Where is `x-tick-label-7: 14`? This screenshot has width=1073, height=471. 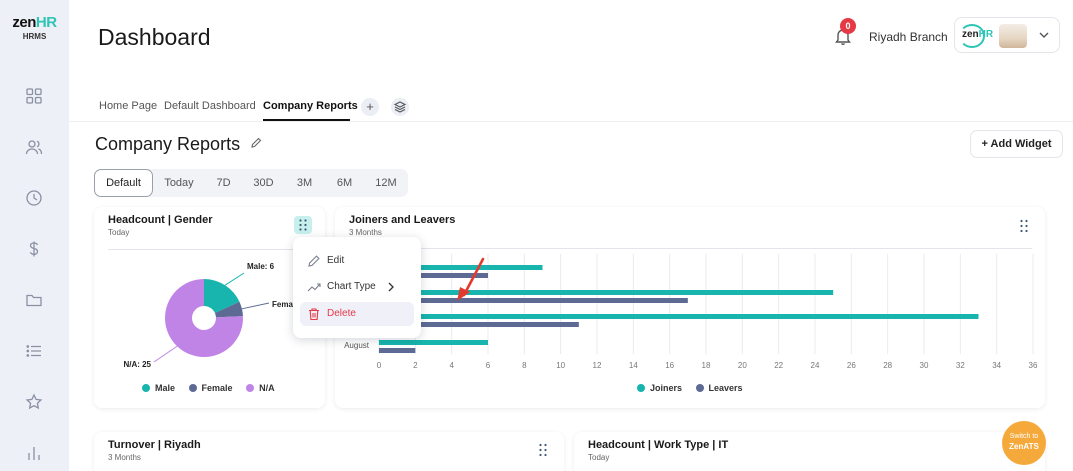
x-tick-label-7: 14 is located at coordinates (633, 365).